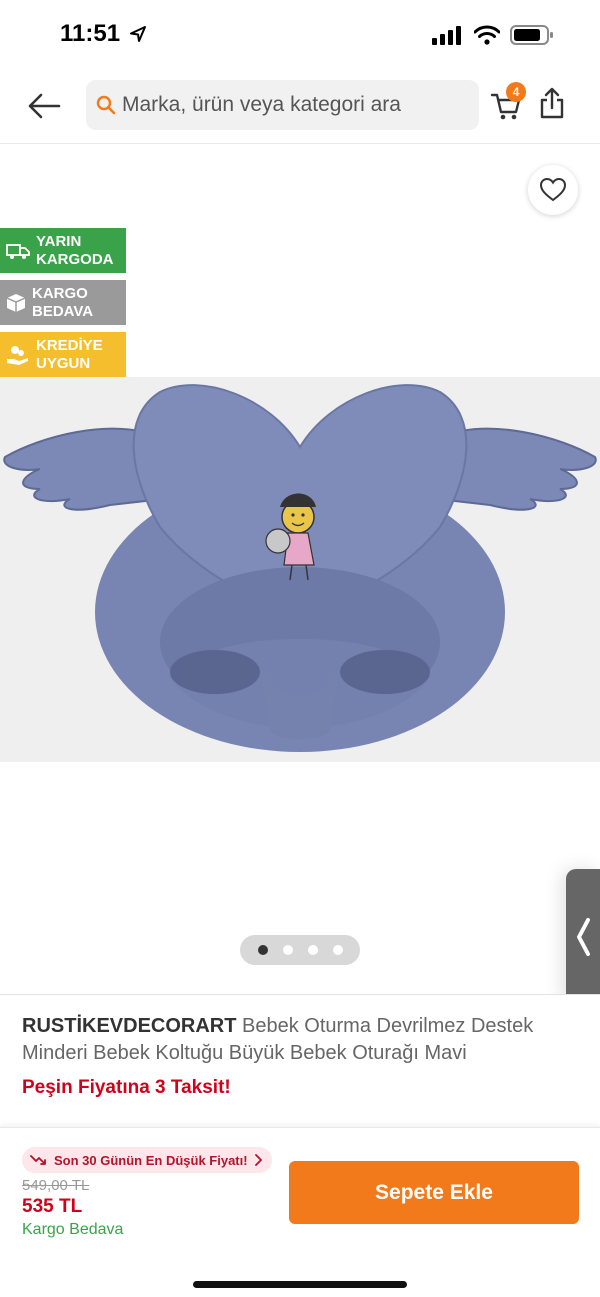 The width and height of the screenshot is (600, 1297). I want to click on lowest-price-badge: Son 30 Günün En Düşük Fiyatı!, so click(147, 1160).